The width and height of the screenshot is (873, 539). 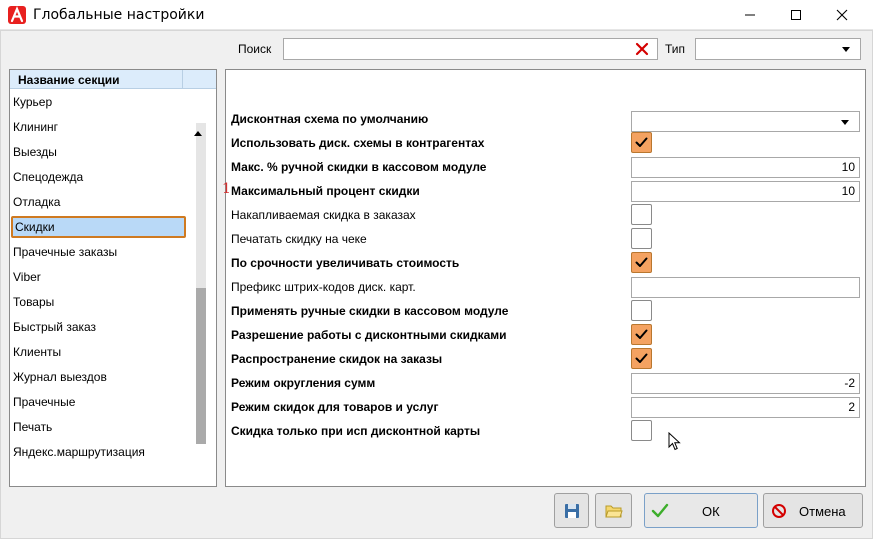 I want to click on property-input, so click(x=745, y=287).